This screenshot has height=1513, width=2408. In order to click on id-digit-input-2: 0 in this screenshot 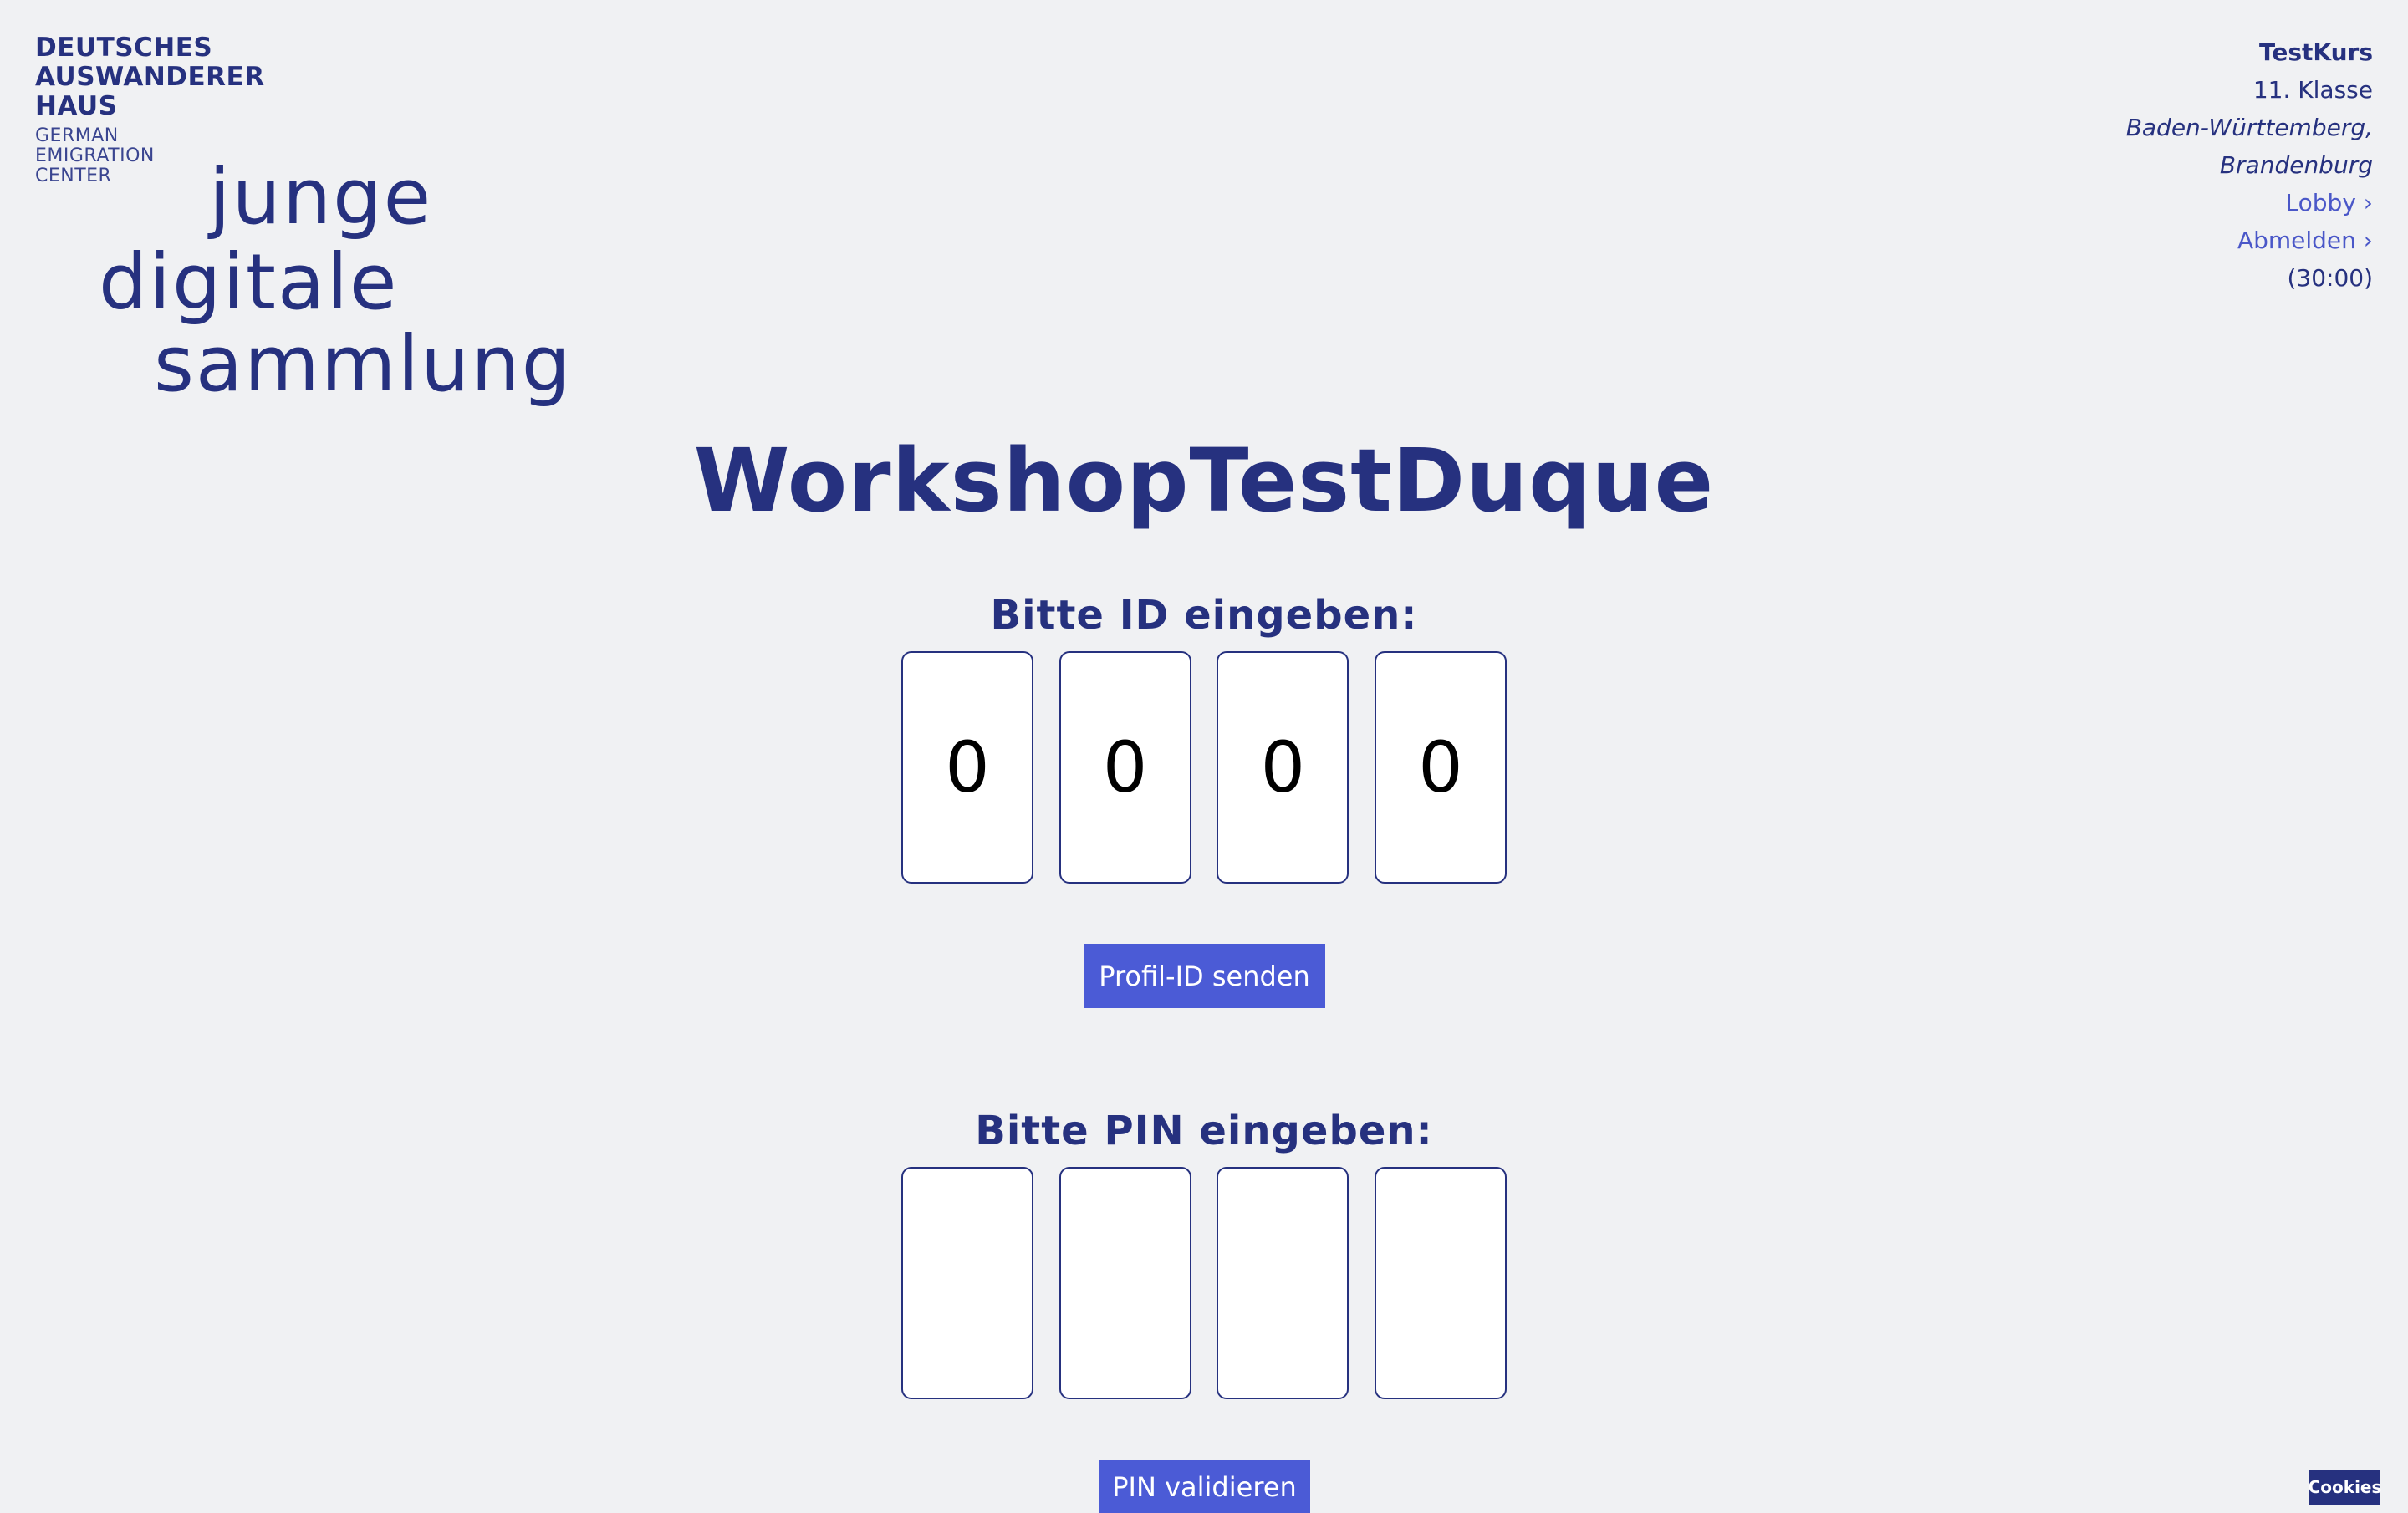, I will do `click(1125, 767)`.